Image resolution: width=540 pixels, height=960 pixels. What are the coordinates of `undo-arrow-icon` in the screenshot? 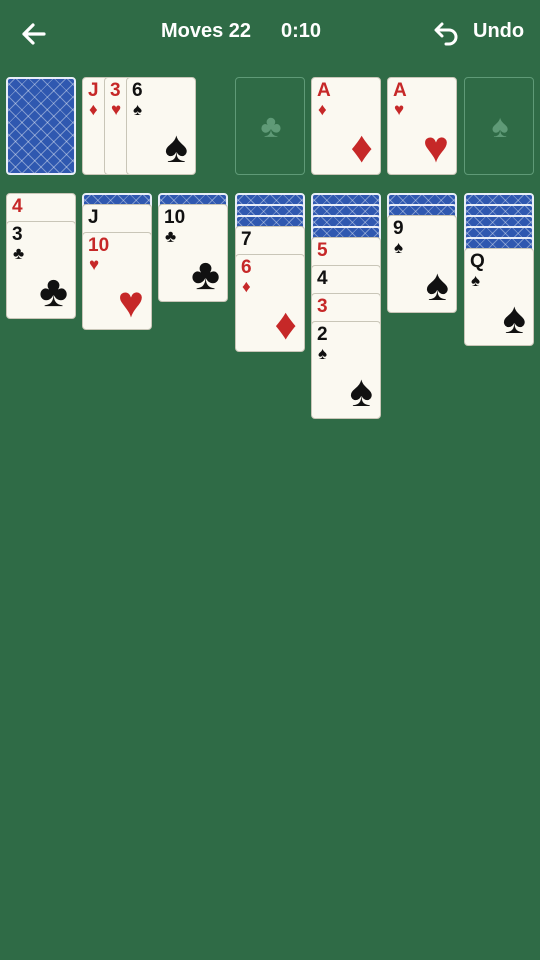 It's located at (446, 34).